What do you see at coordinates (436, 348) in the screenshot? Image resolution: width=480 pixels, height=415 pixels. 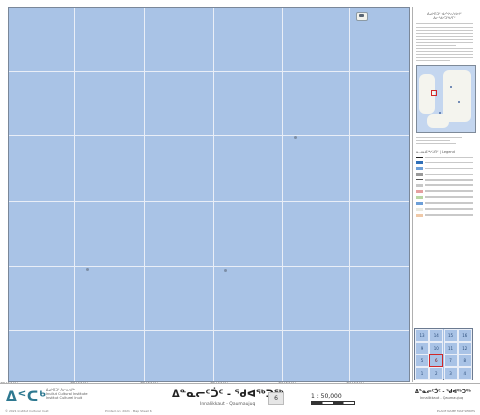 I see `index-cell: 10` at bounding box center [436, 348].